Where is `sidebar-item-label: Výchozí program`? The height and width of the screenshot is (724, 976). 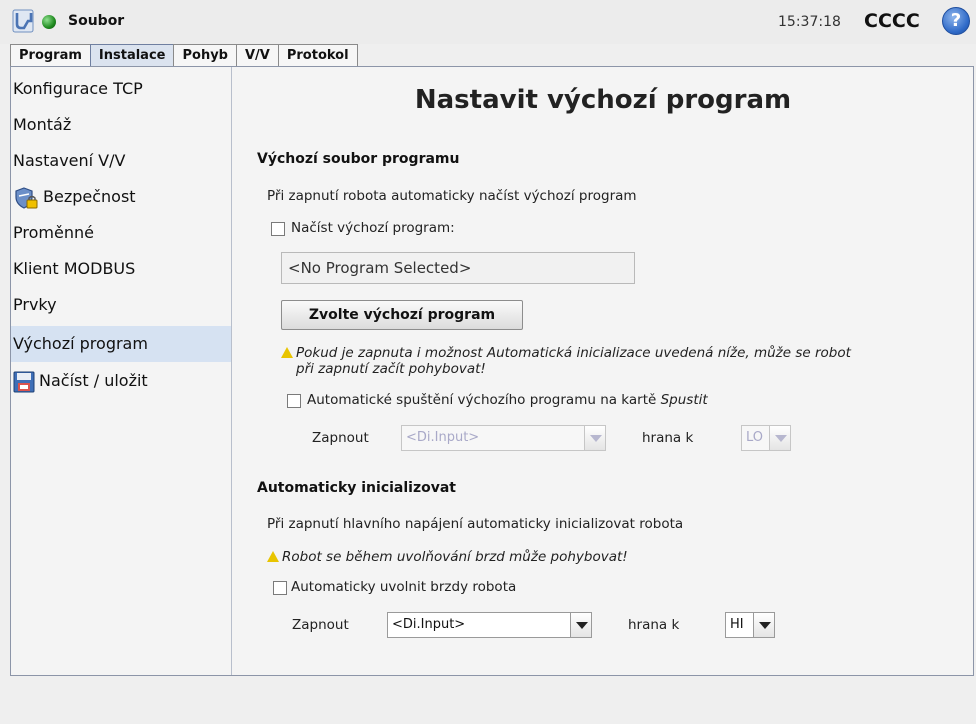
sidebar-item-label: Výchozí program is located at coordinates (80, 343).